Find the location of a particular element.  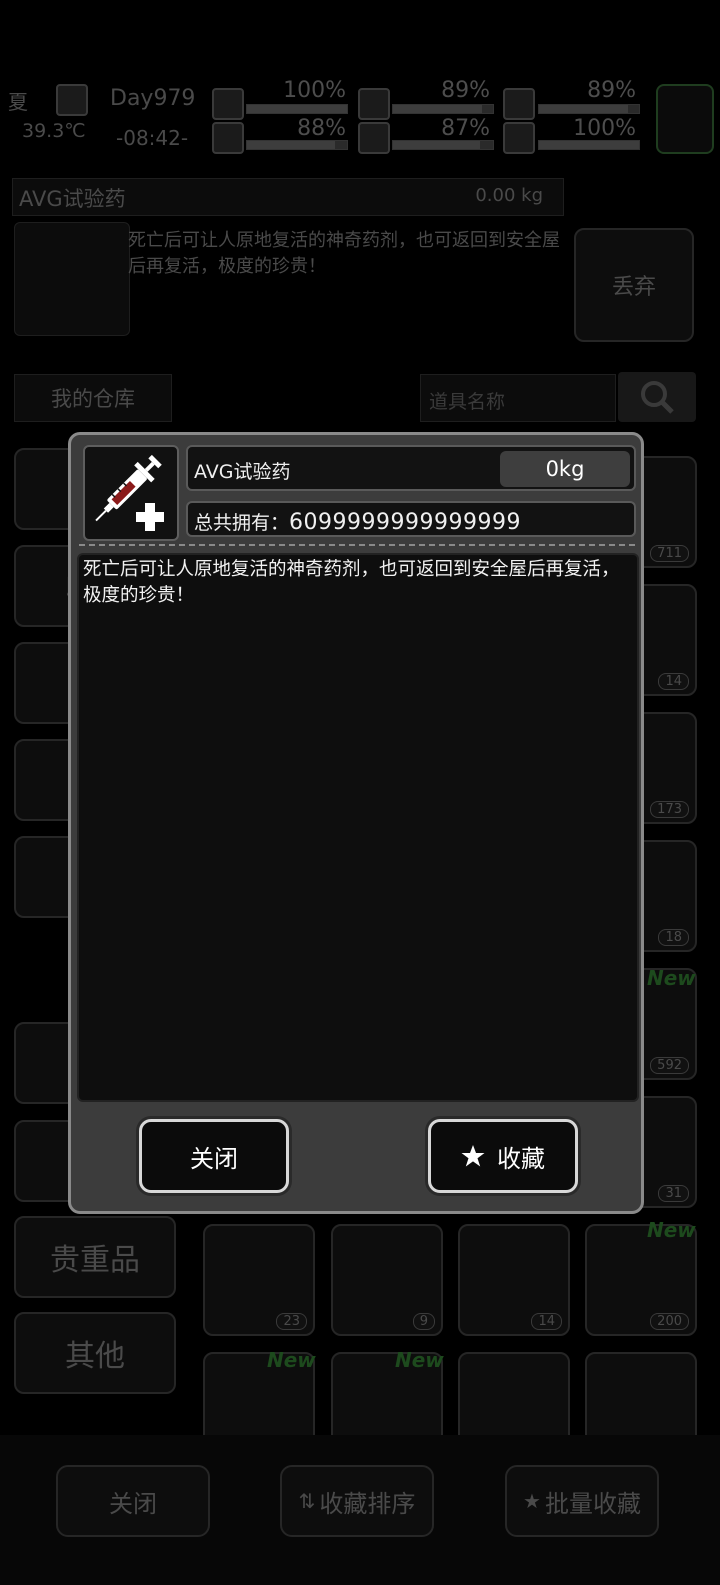

owned-count-text: 总共拥有：6099999999999999 is located at coordinates (357, 521).